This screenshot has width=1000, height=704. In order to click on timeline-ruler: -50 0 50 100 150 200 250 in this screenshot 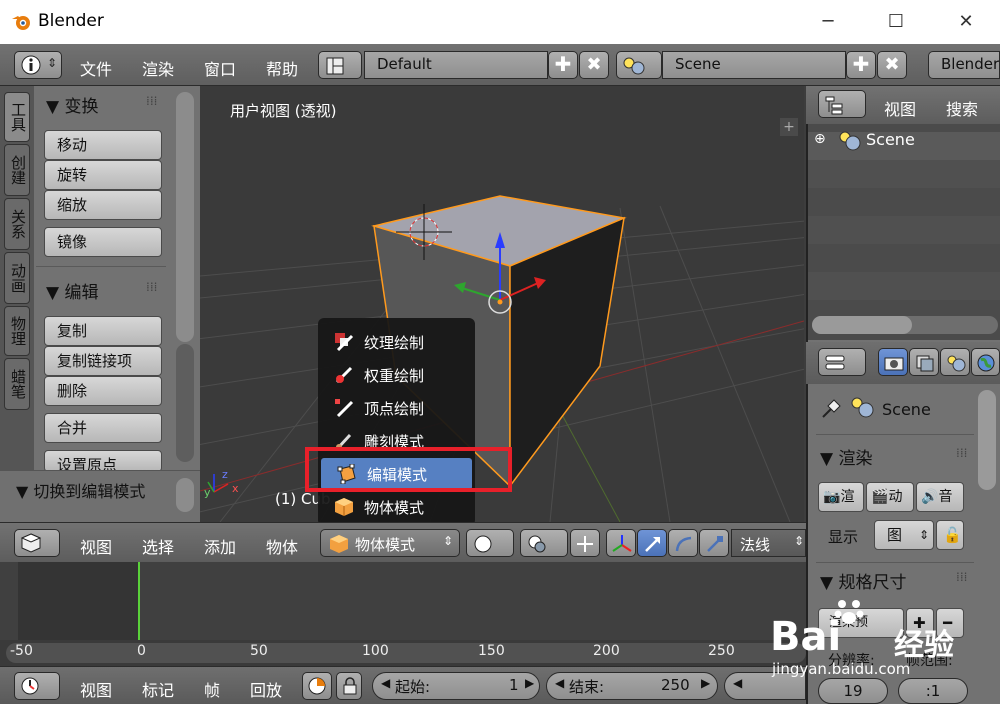, I will do `click(403, 653)`.